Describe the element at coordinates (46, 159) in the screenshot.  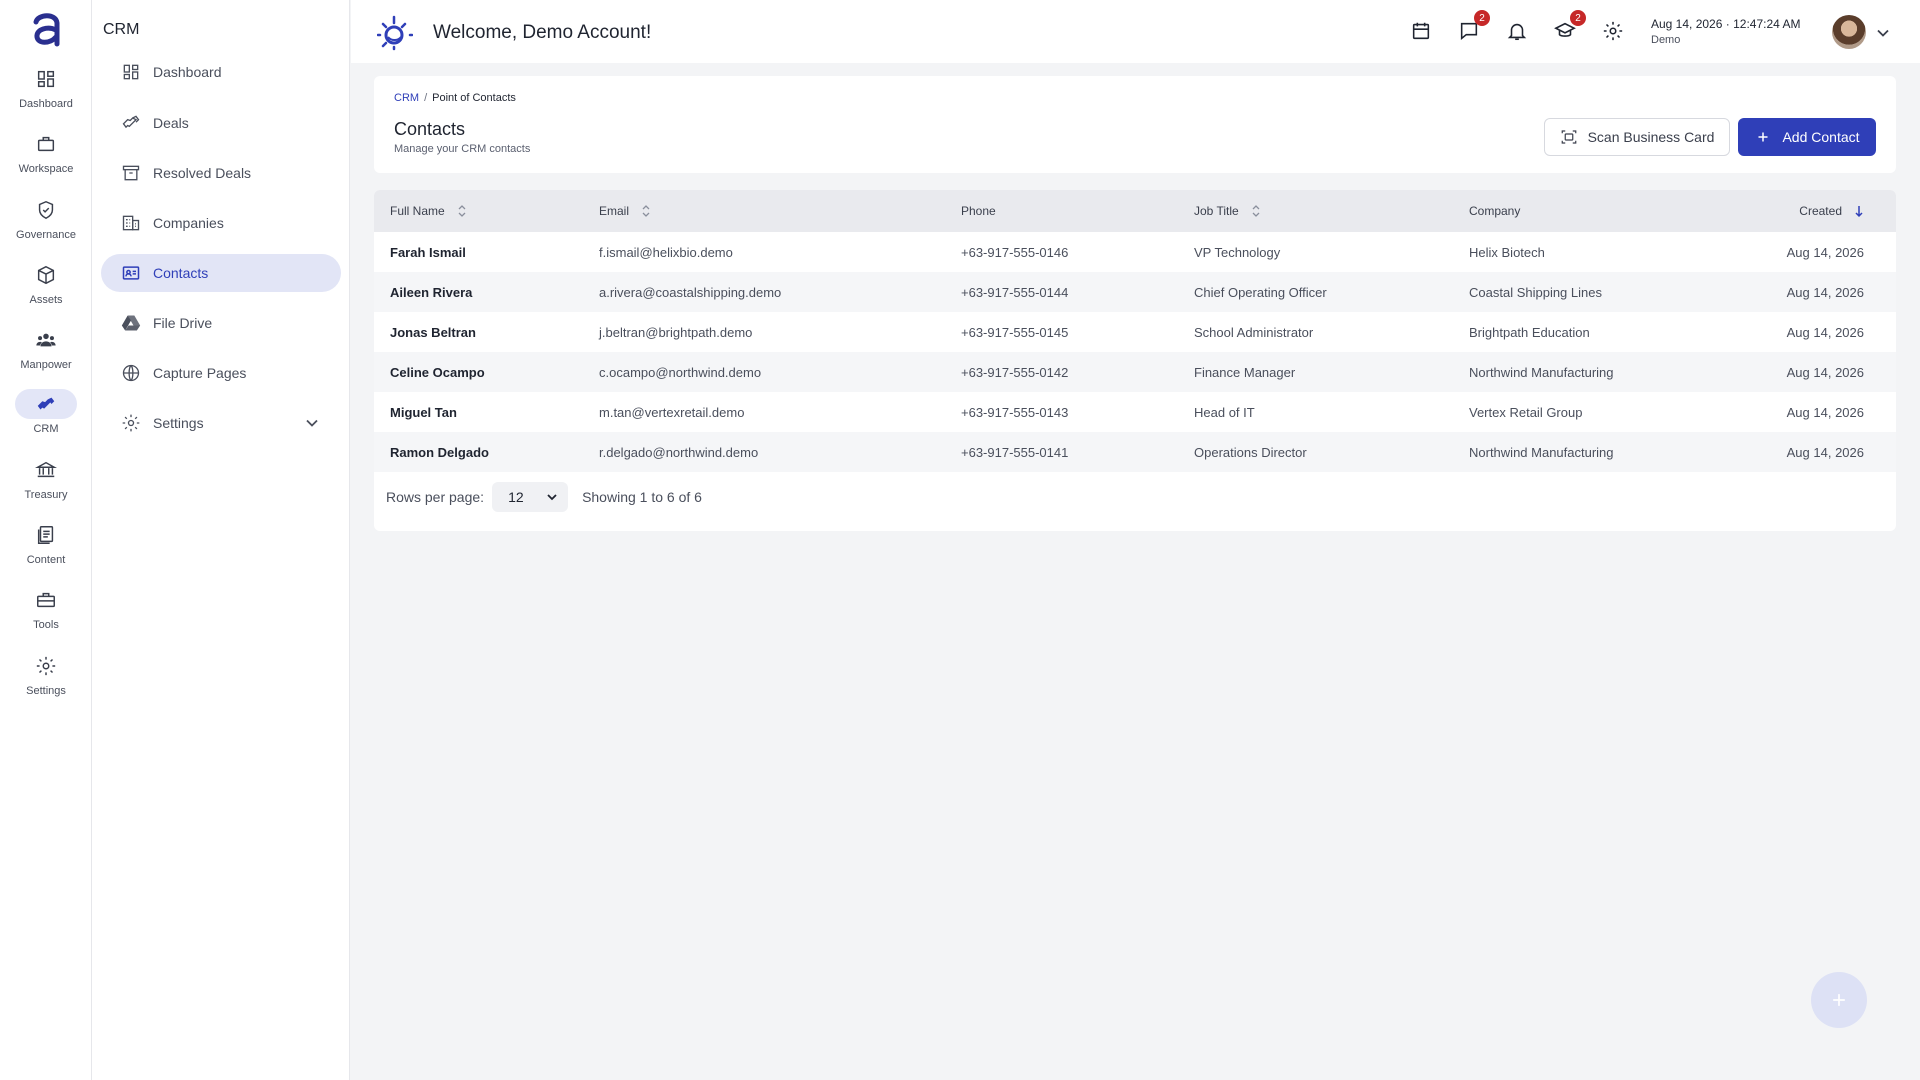
I see `rail-item-workspace: Workspace` at that location.